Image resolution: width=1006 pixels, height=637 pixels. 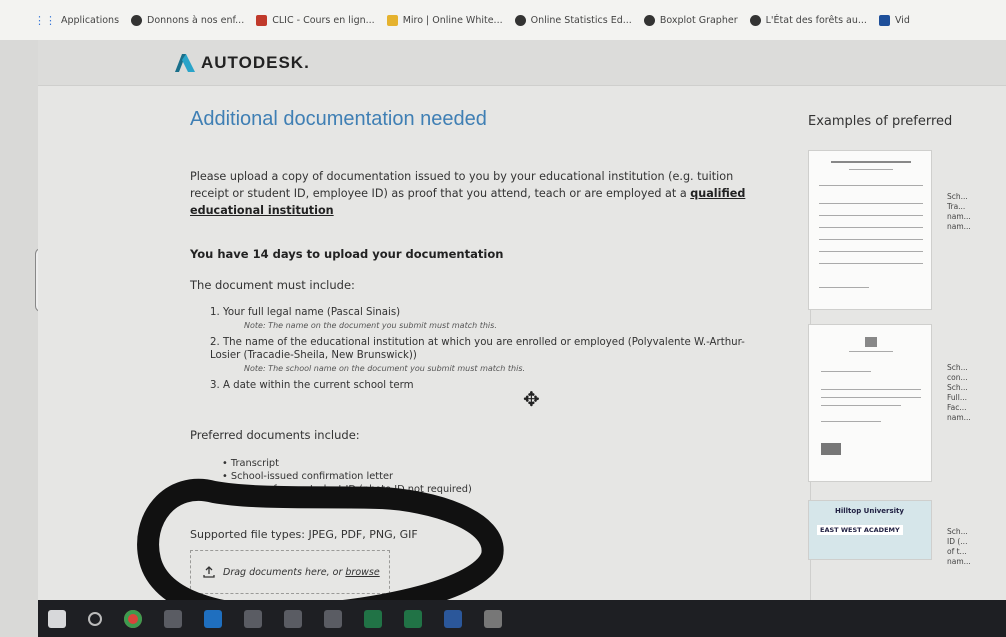 I want to click on word-icon, so click(x=453, y=618).